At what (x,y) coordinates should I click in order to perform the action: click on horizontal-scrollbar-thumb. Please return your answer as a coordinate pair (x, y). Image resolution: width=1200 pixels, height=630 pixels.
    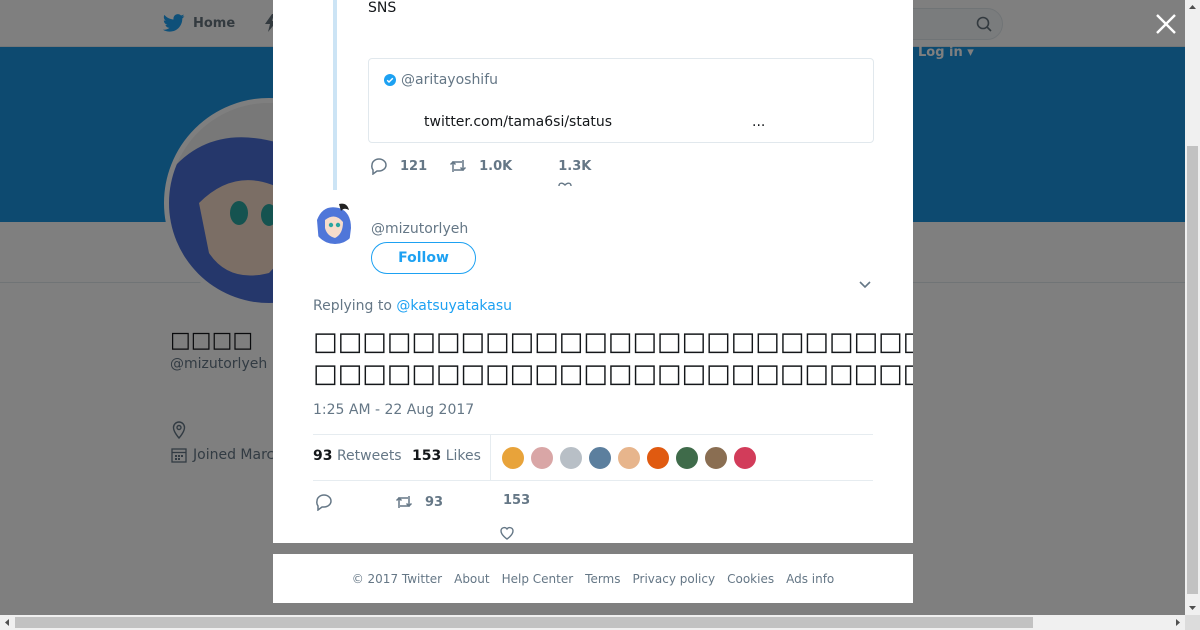
    Looking at the image, I should click on (524, 622).